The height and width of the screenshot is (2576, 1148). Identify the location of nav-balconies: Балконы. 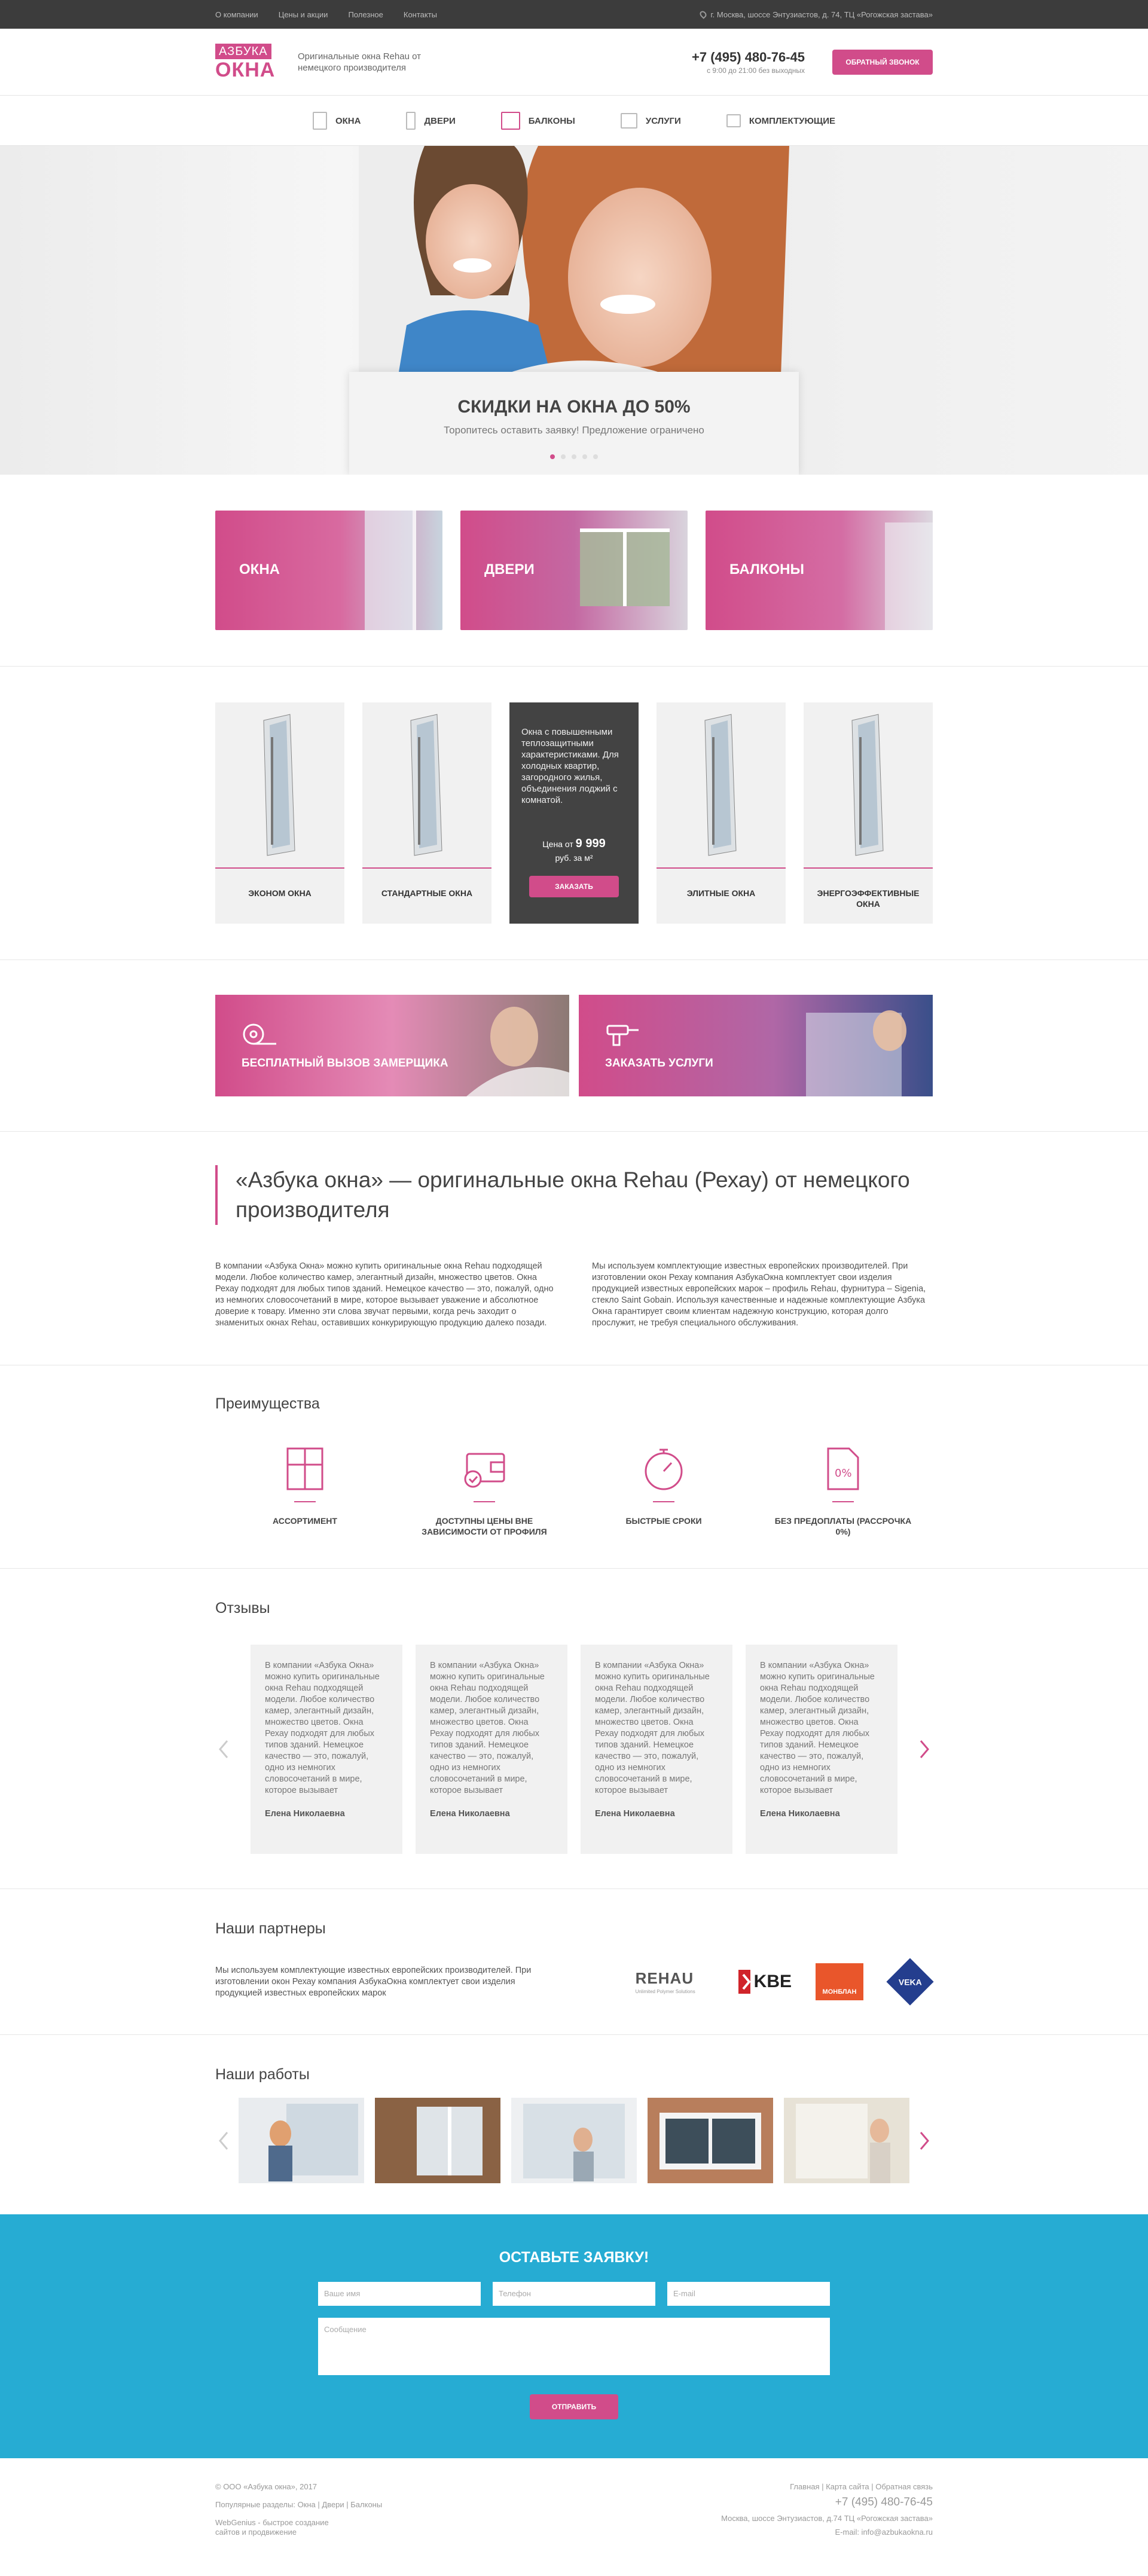
(538, 121).